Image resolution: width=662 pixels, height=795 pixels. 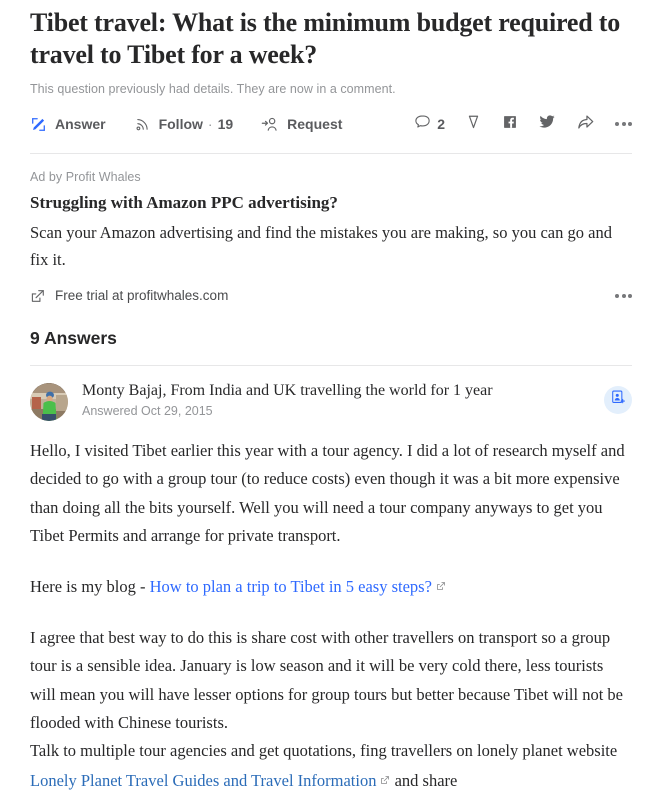 I want to click on question-action-bar: Answer Follow · 19 Request 2, so click(x=331, y=124).